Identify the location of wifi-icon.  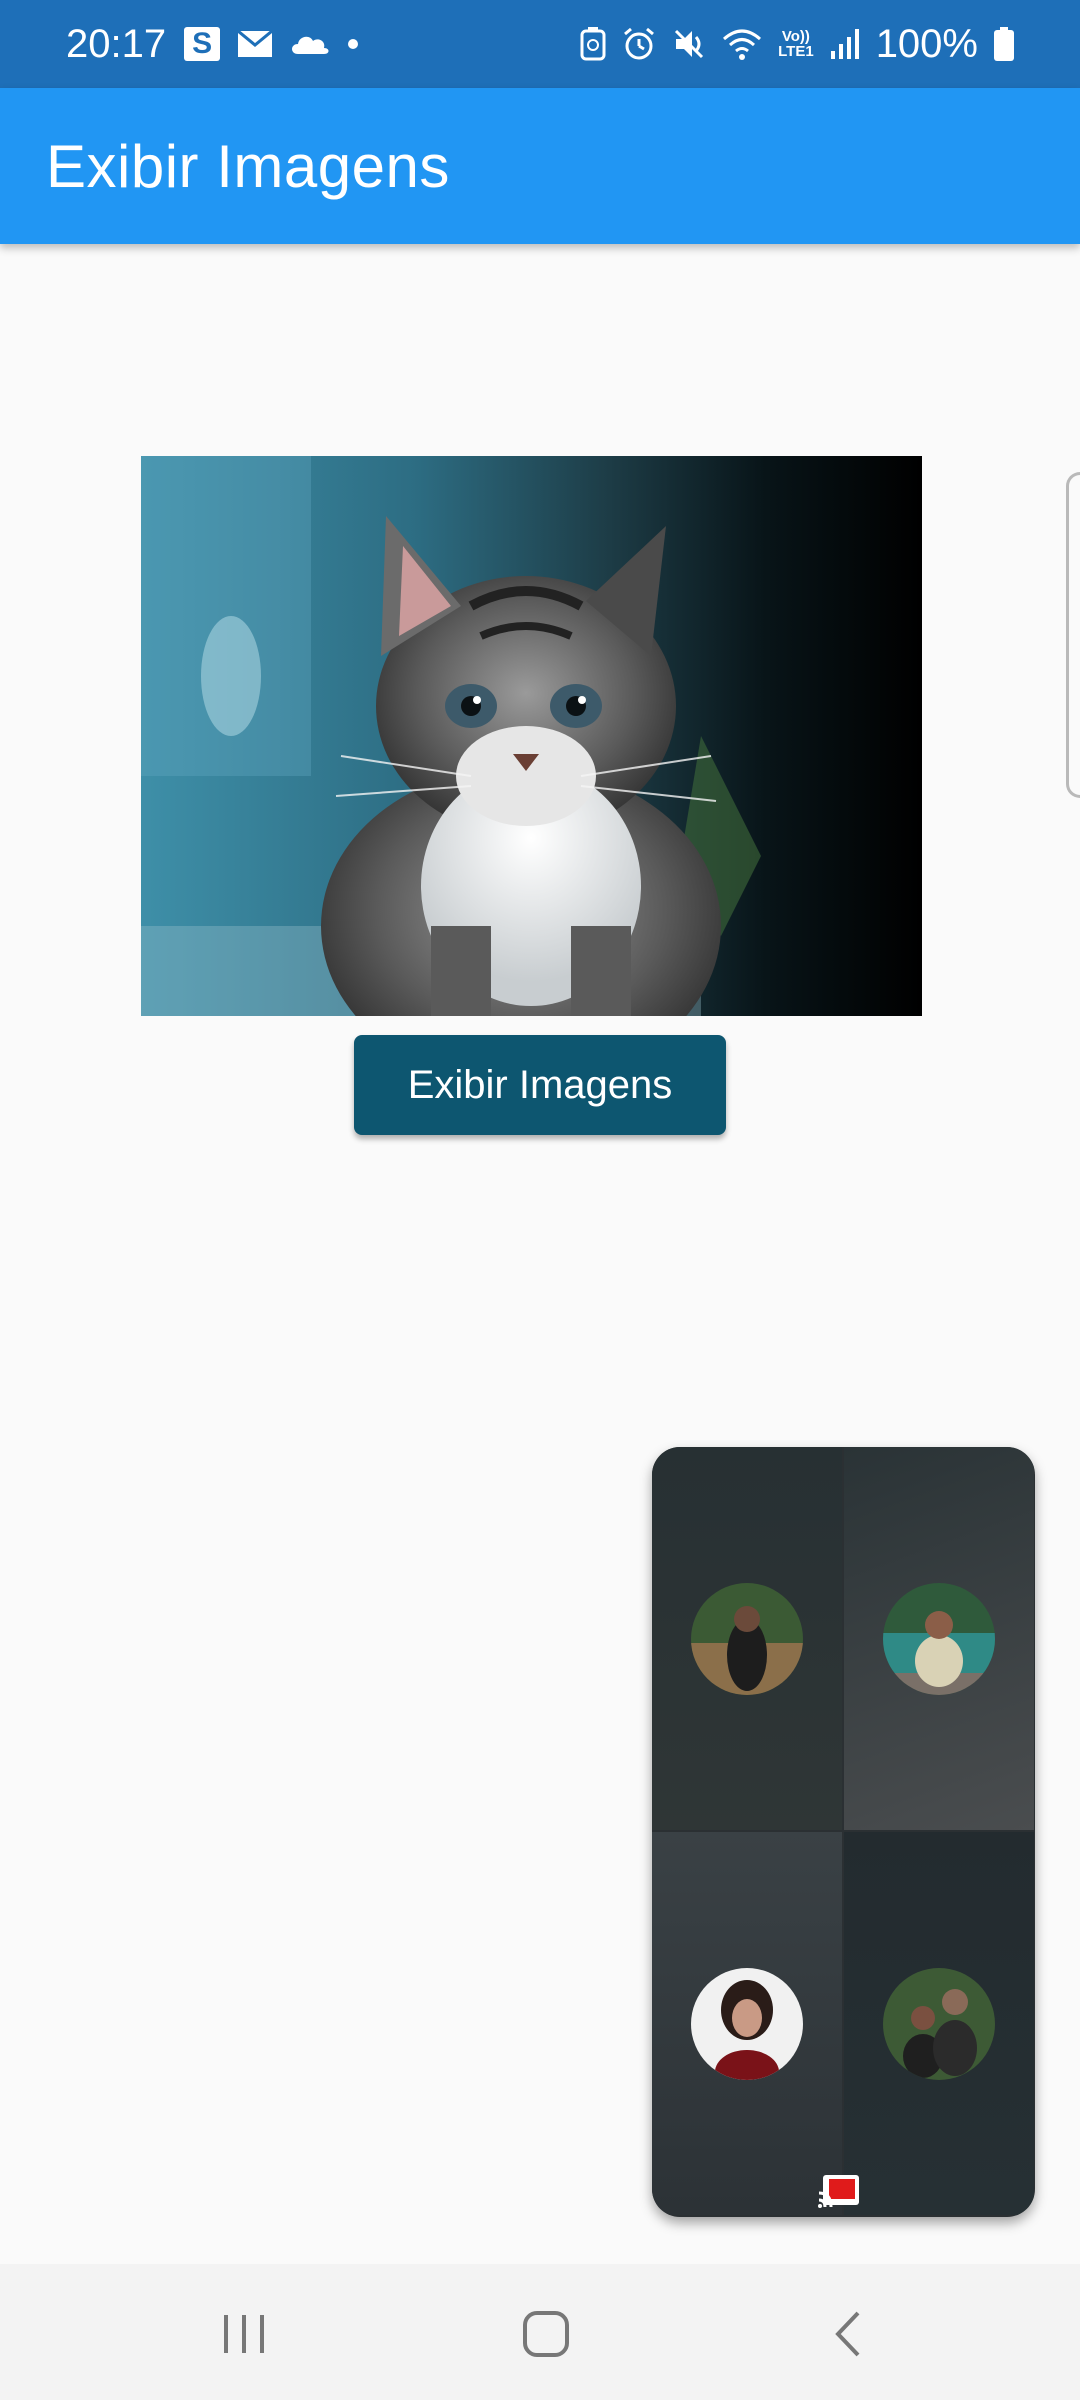
(742, 44).